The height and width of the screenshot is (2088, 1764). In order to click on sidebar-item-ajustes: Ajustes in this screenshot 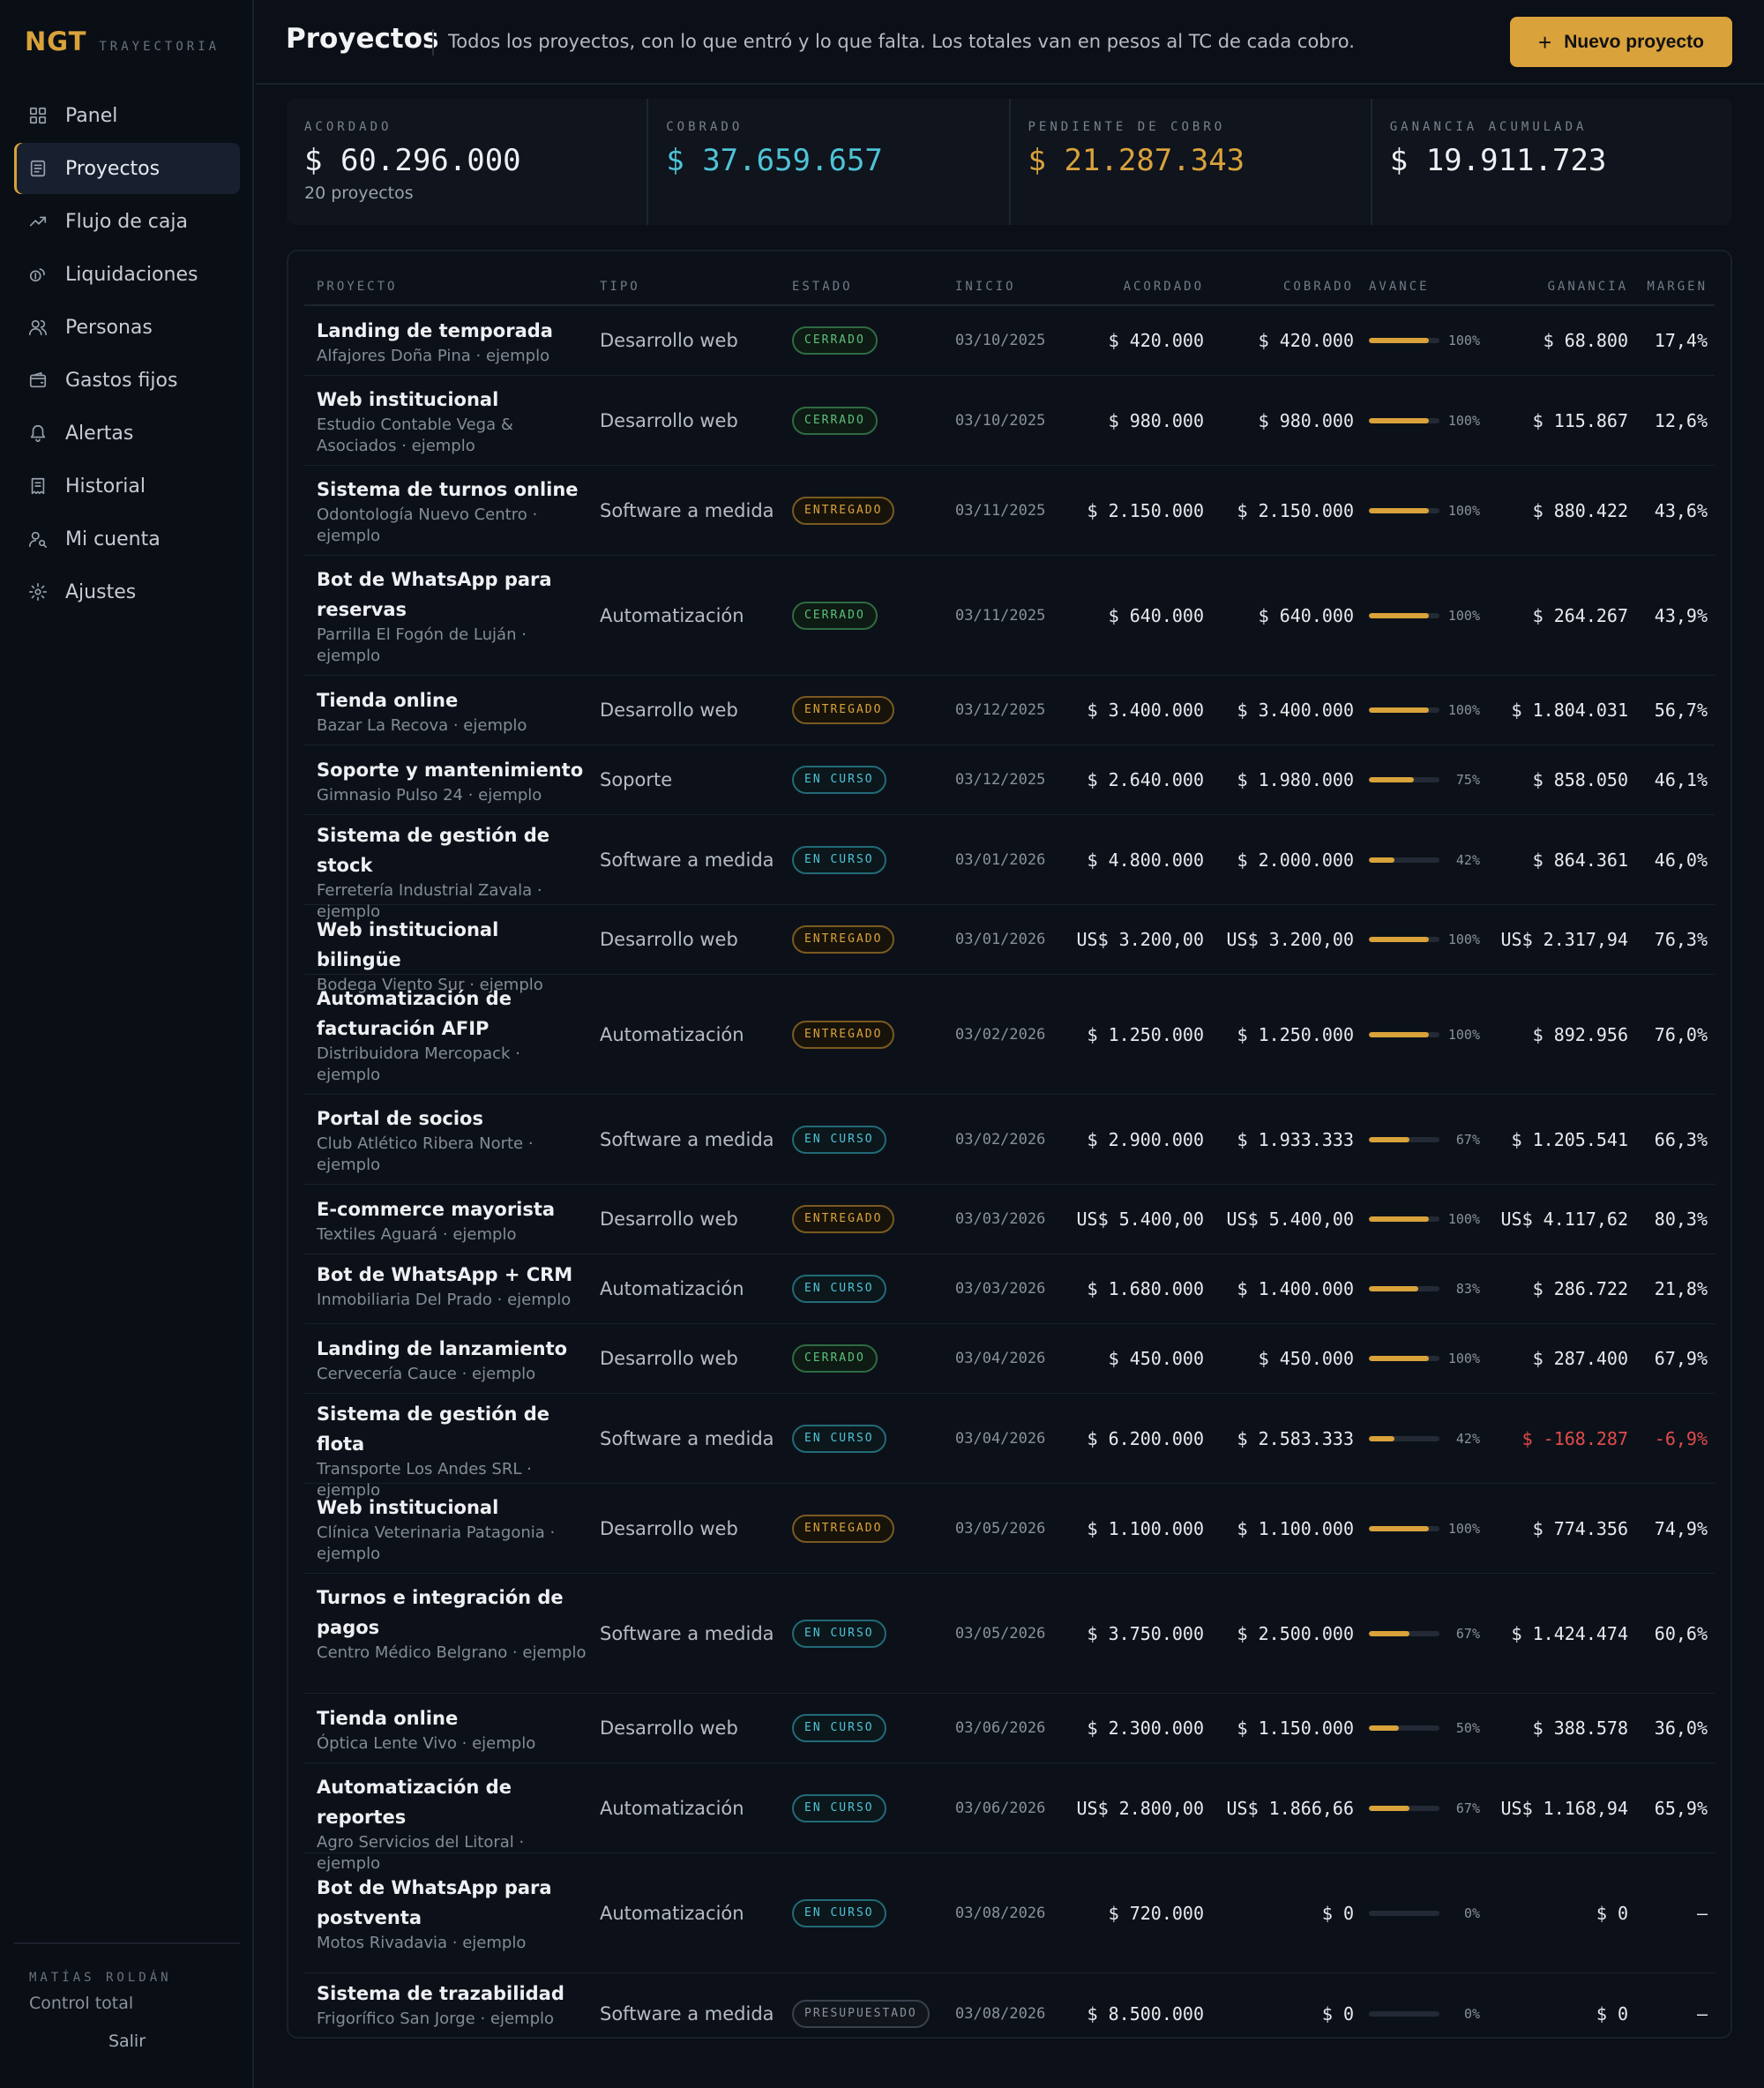, I will do `click(127, 591)`.